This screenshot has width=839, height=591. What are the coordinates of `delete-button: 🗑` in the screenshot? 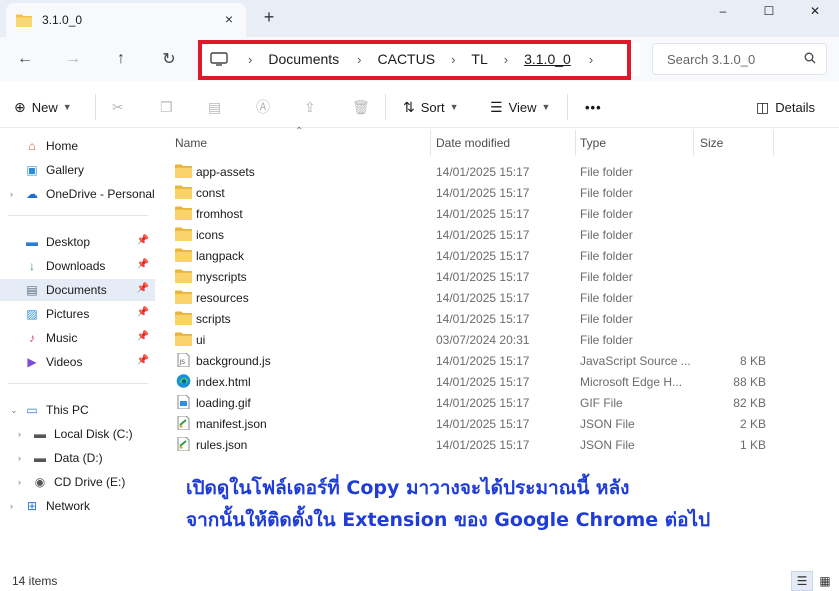 It's located at (364, 107).